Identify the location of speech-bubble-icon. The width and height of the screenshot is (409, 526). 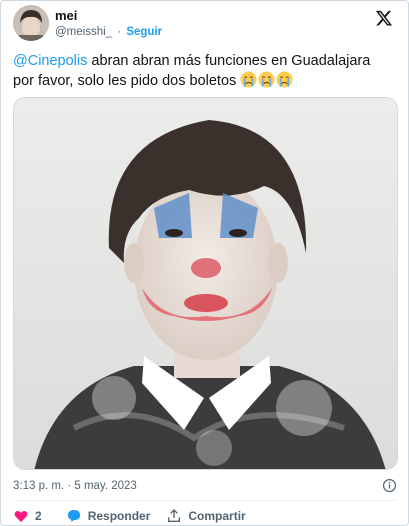
(73, 516).